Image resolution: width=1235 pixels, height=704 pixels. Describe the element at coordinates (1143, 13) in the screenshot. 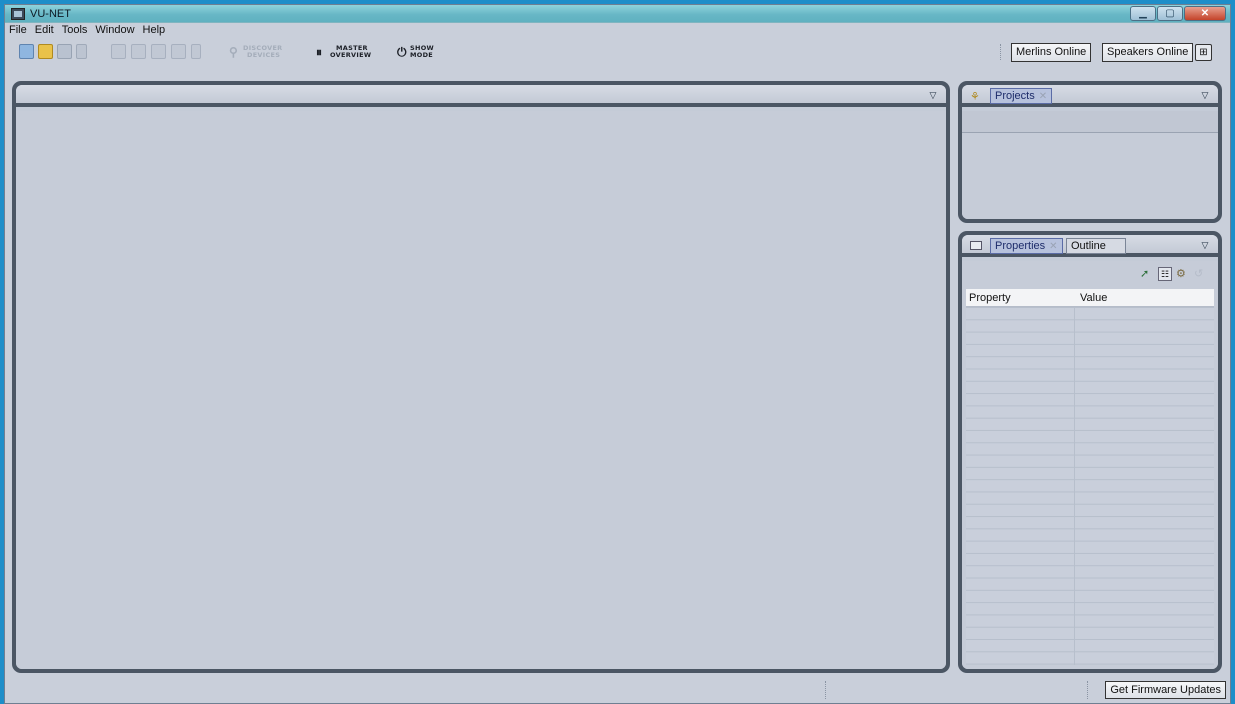

I see `minimize-icon: ▁` at that location.